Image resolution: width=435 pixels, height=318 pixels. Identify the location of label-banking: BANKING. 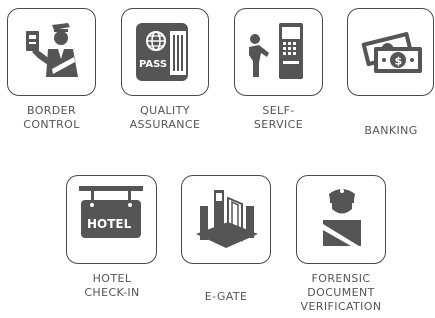
(391, 130).